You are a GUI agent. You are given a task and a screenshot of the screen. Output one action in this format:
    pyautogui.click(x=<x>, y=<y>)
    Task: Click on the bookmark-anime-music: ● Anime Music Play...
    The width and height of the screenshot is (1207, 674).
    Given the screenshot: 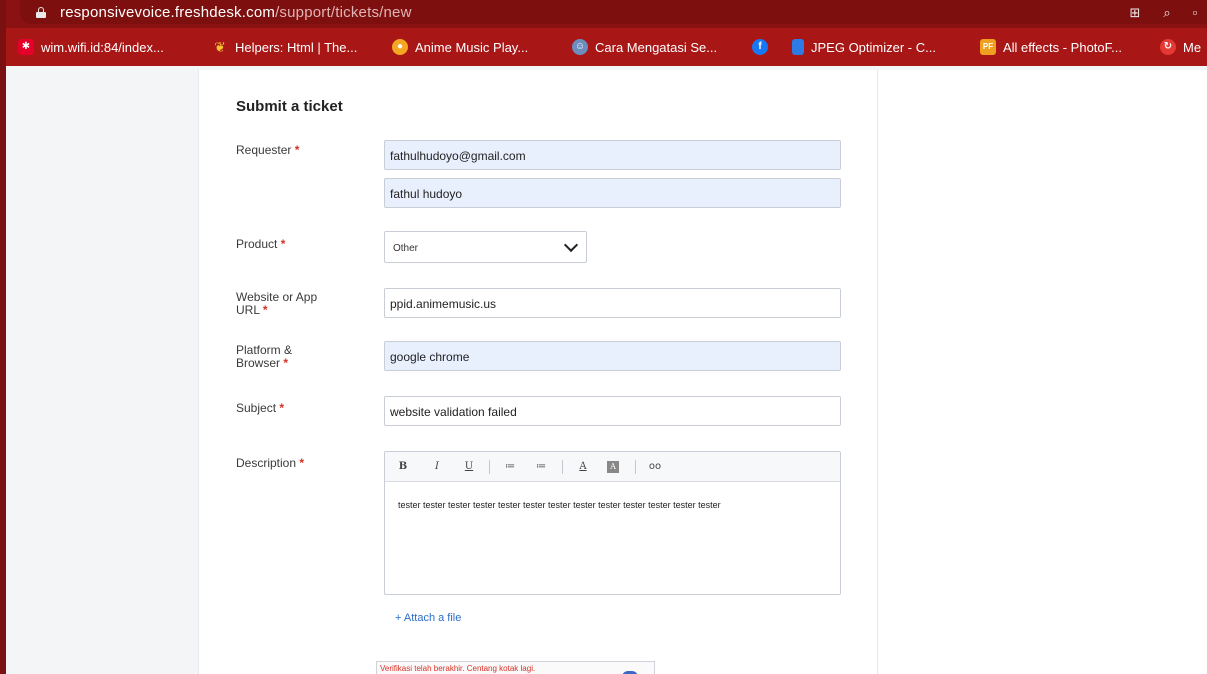 What is the action you would take?
    pyautogui.click(x=460, y=47)
    